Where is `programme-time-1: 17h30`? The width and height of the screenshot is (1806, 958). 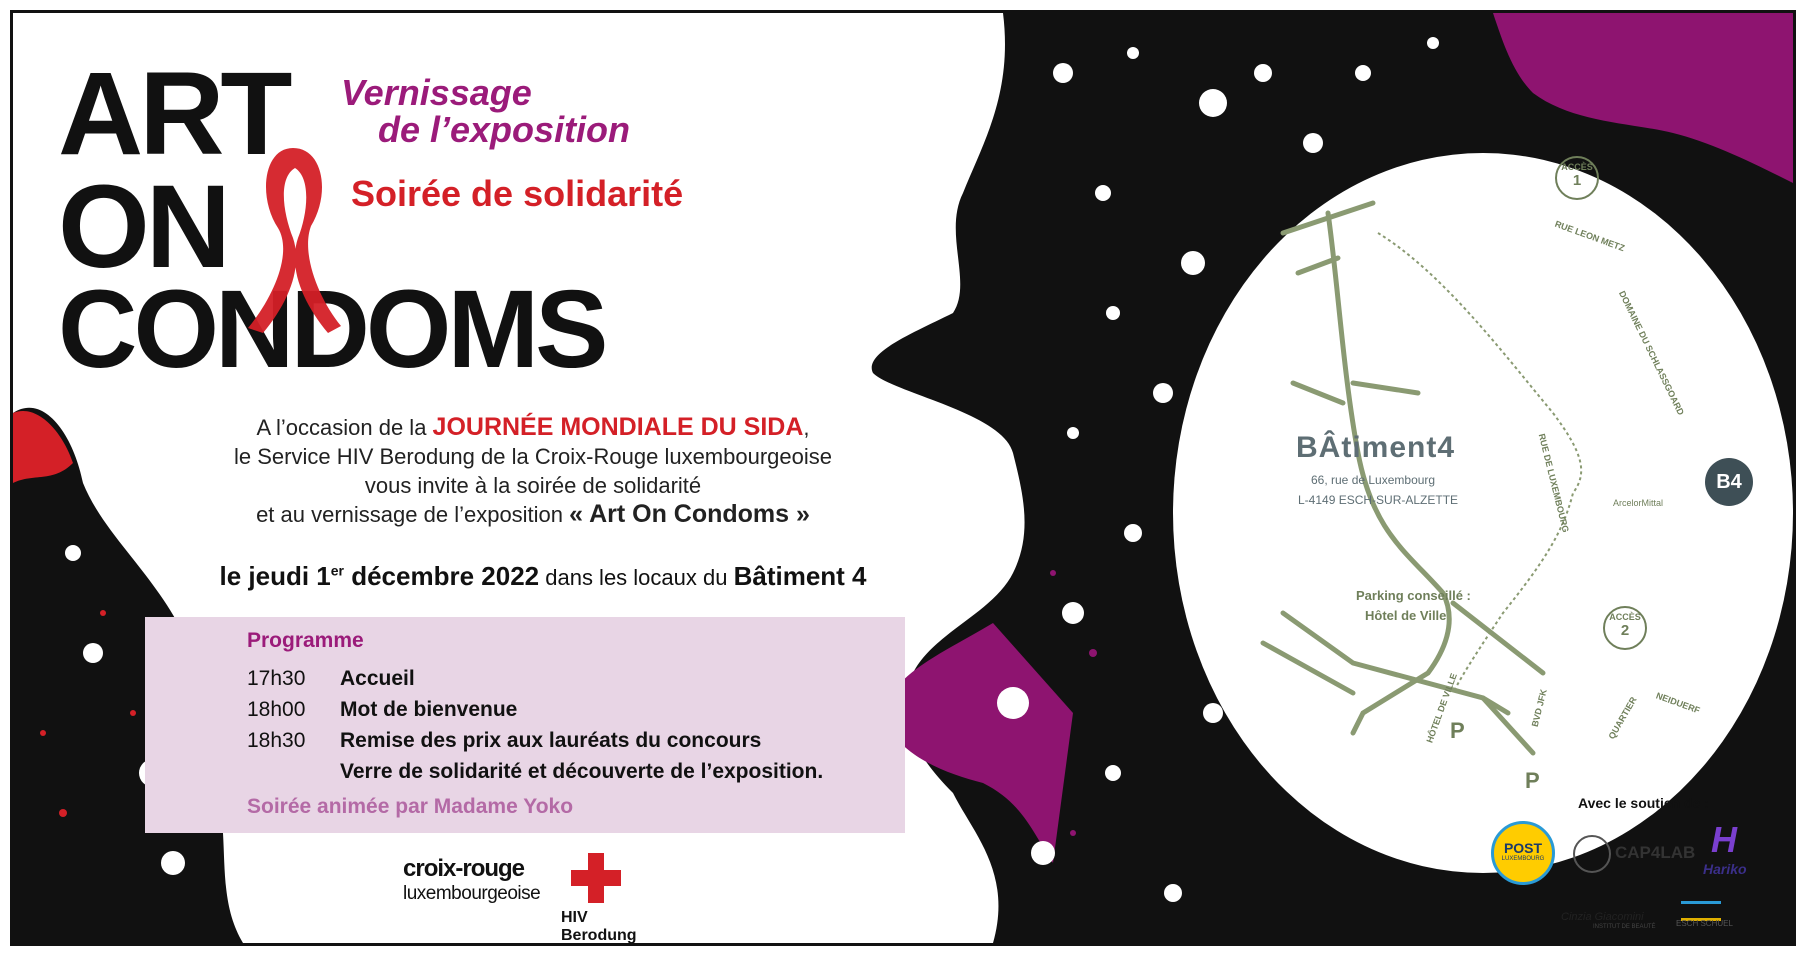 programme-time-1: 17h30 is located at coordinates (276, 678).